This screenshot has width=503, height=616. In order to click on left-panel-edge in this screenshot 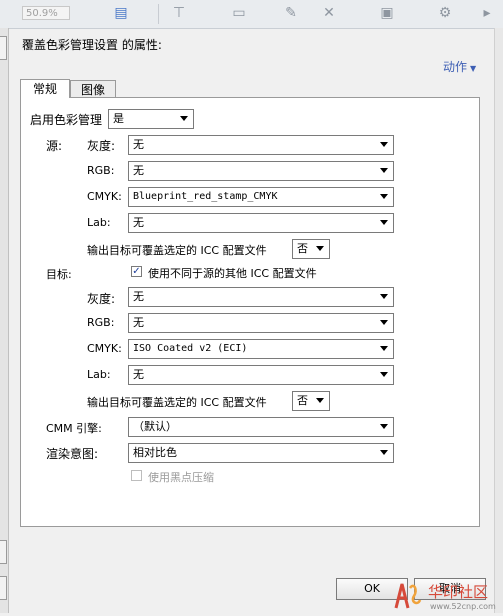, I will do `click(4, 320)`.